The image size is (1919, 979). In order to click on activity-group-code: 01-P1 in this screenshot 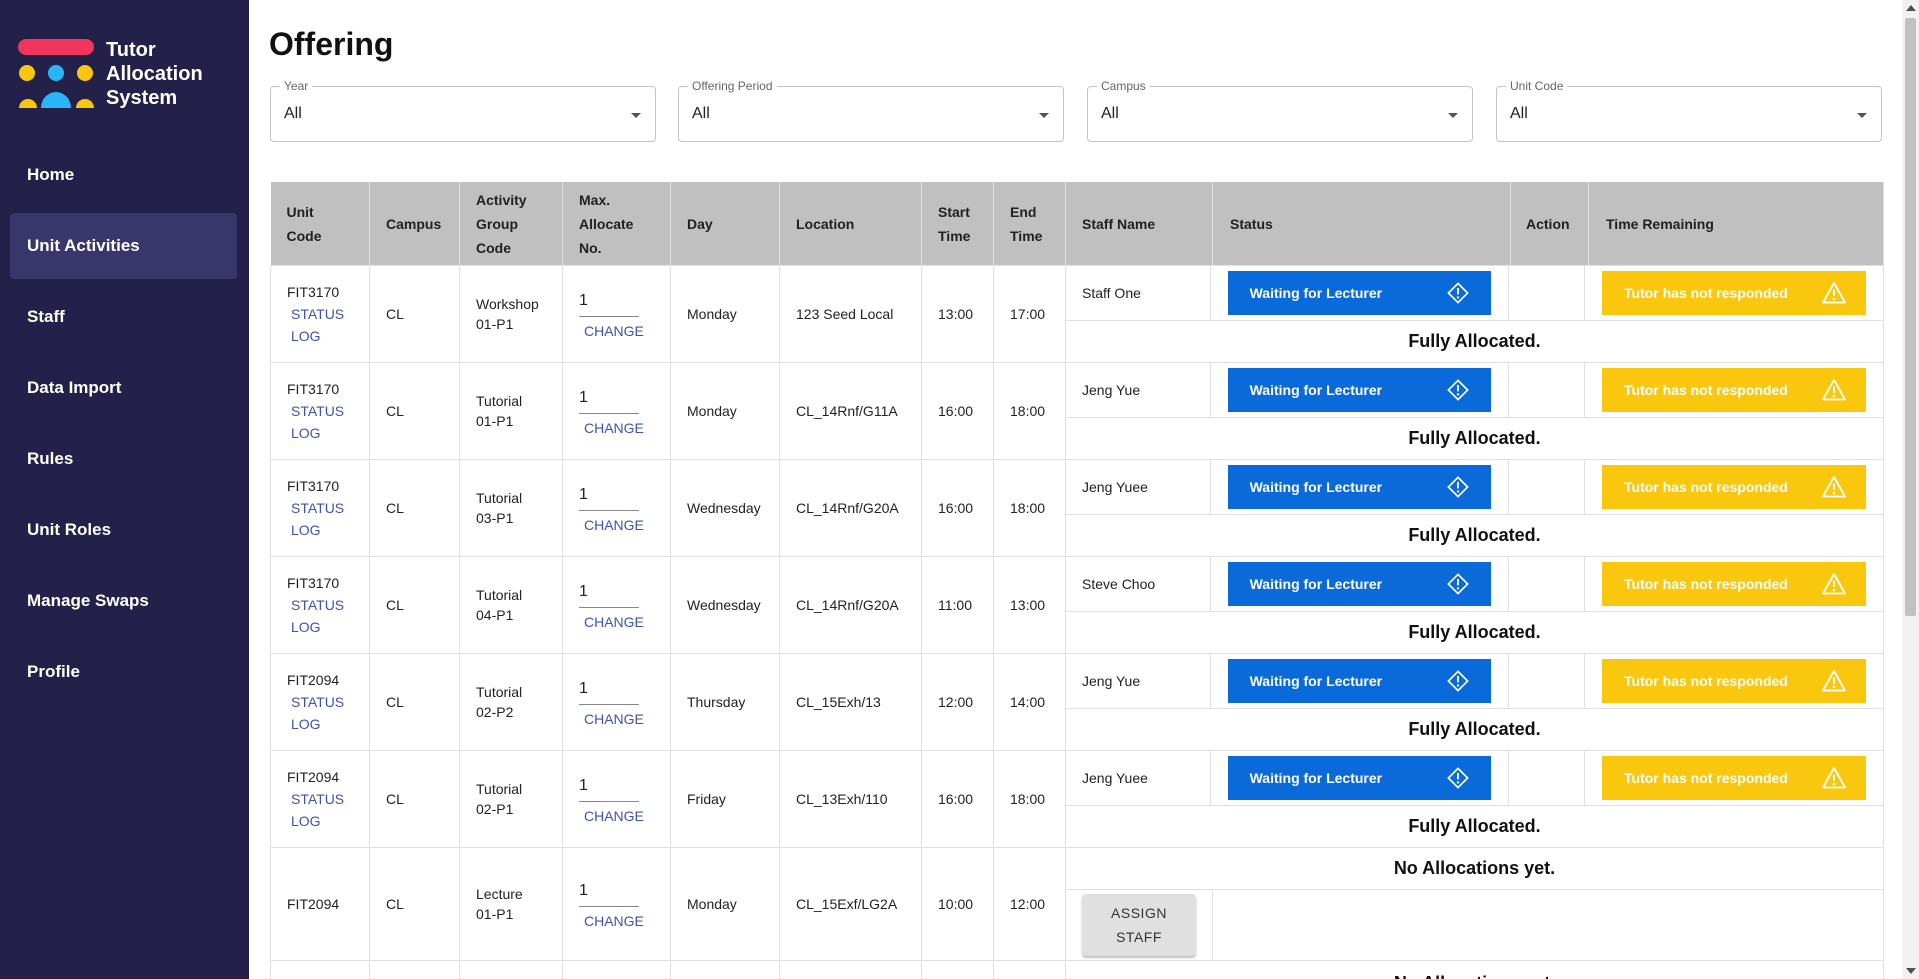, I will do `click(495, 914)`.